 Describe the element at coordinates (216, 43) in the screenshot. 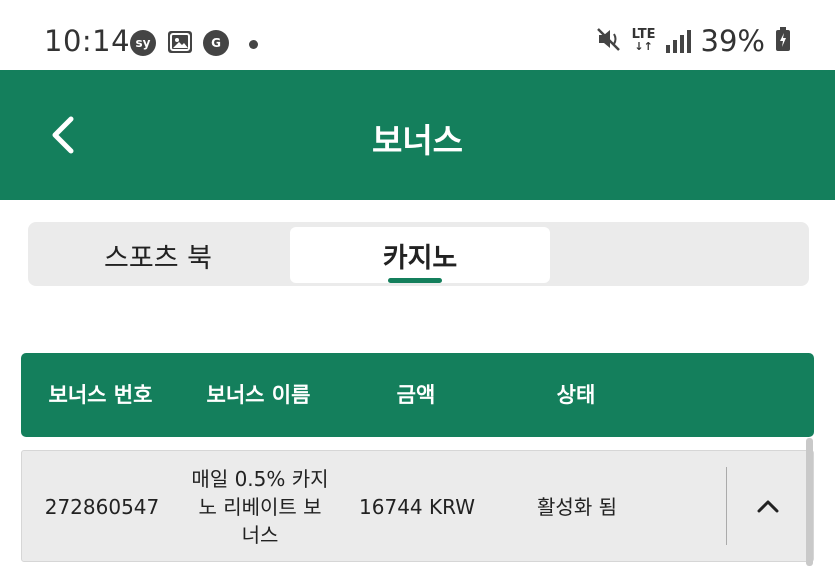

I see `google-notification-icon: G` at that location.